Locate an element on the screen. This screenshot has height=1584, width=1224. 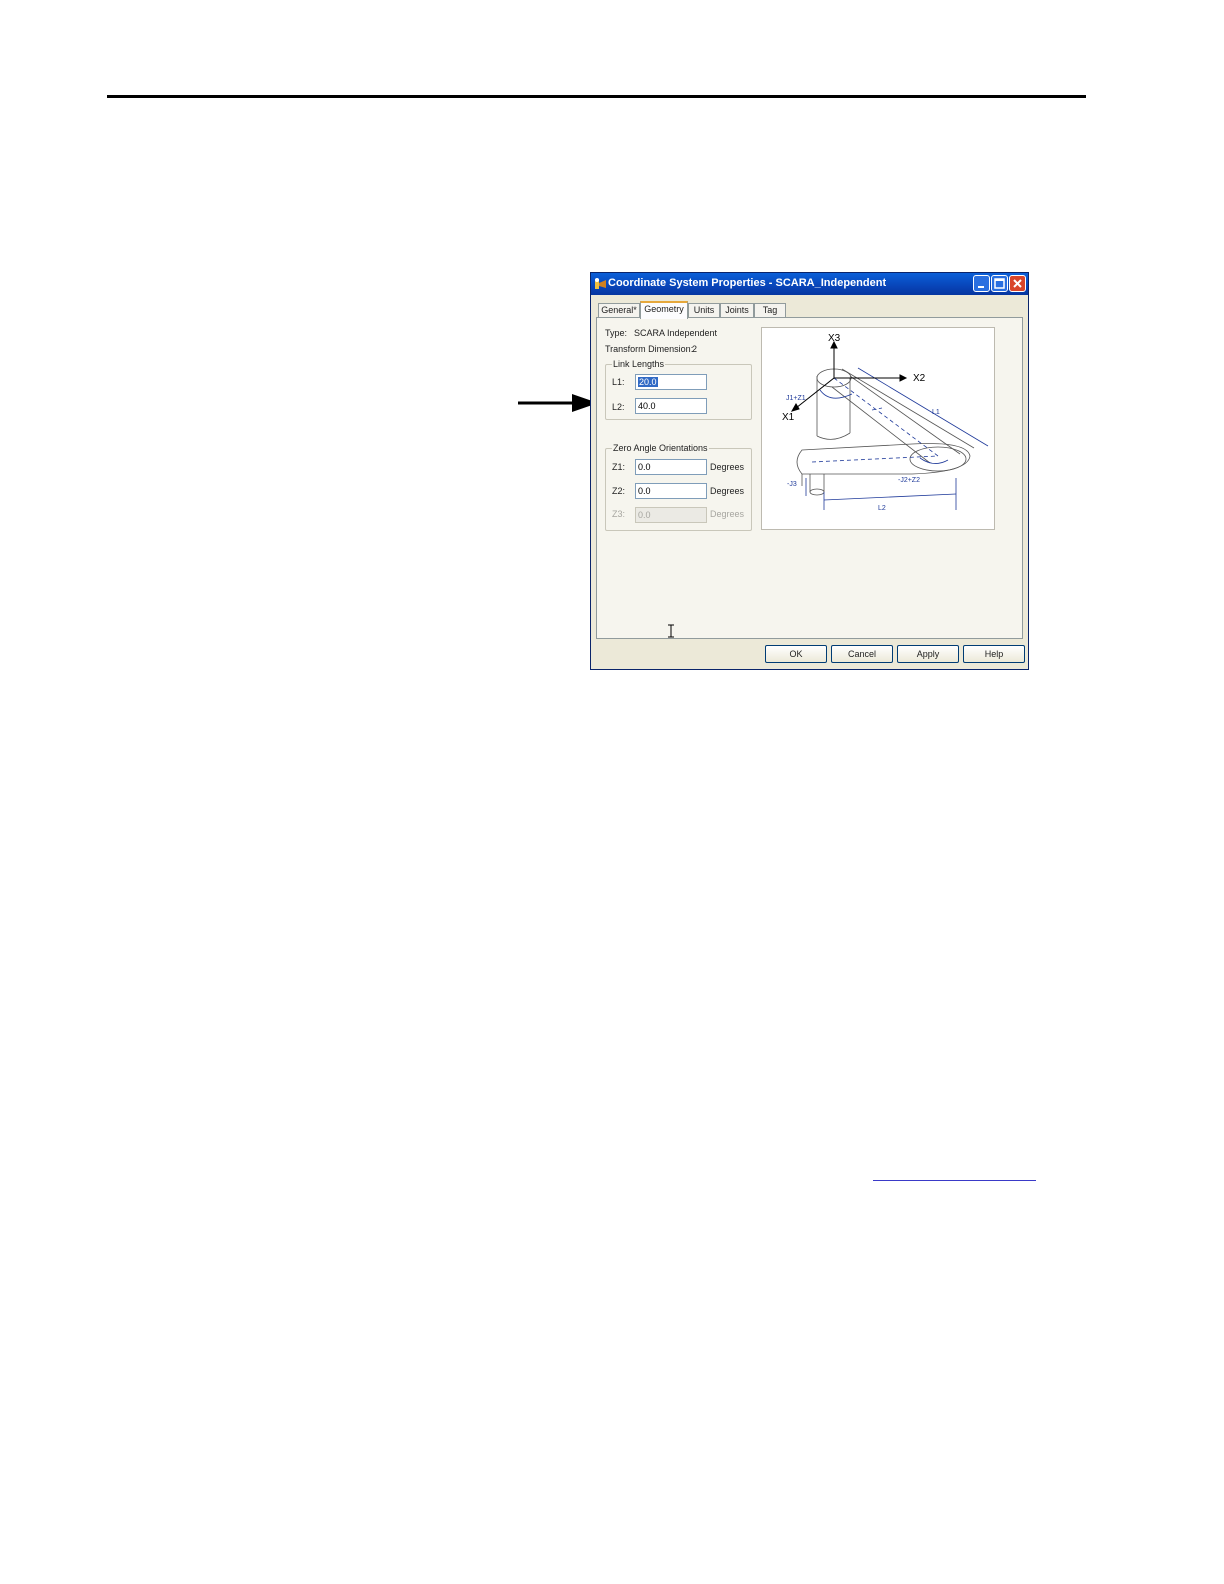
z1-unit: Degrees is located at coordinates (727, 467).